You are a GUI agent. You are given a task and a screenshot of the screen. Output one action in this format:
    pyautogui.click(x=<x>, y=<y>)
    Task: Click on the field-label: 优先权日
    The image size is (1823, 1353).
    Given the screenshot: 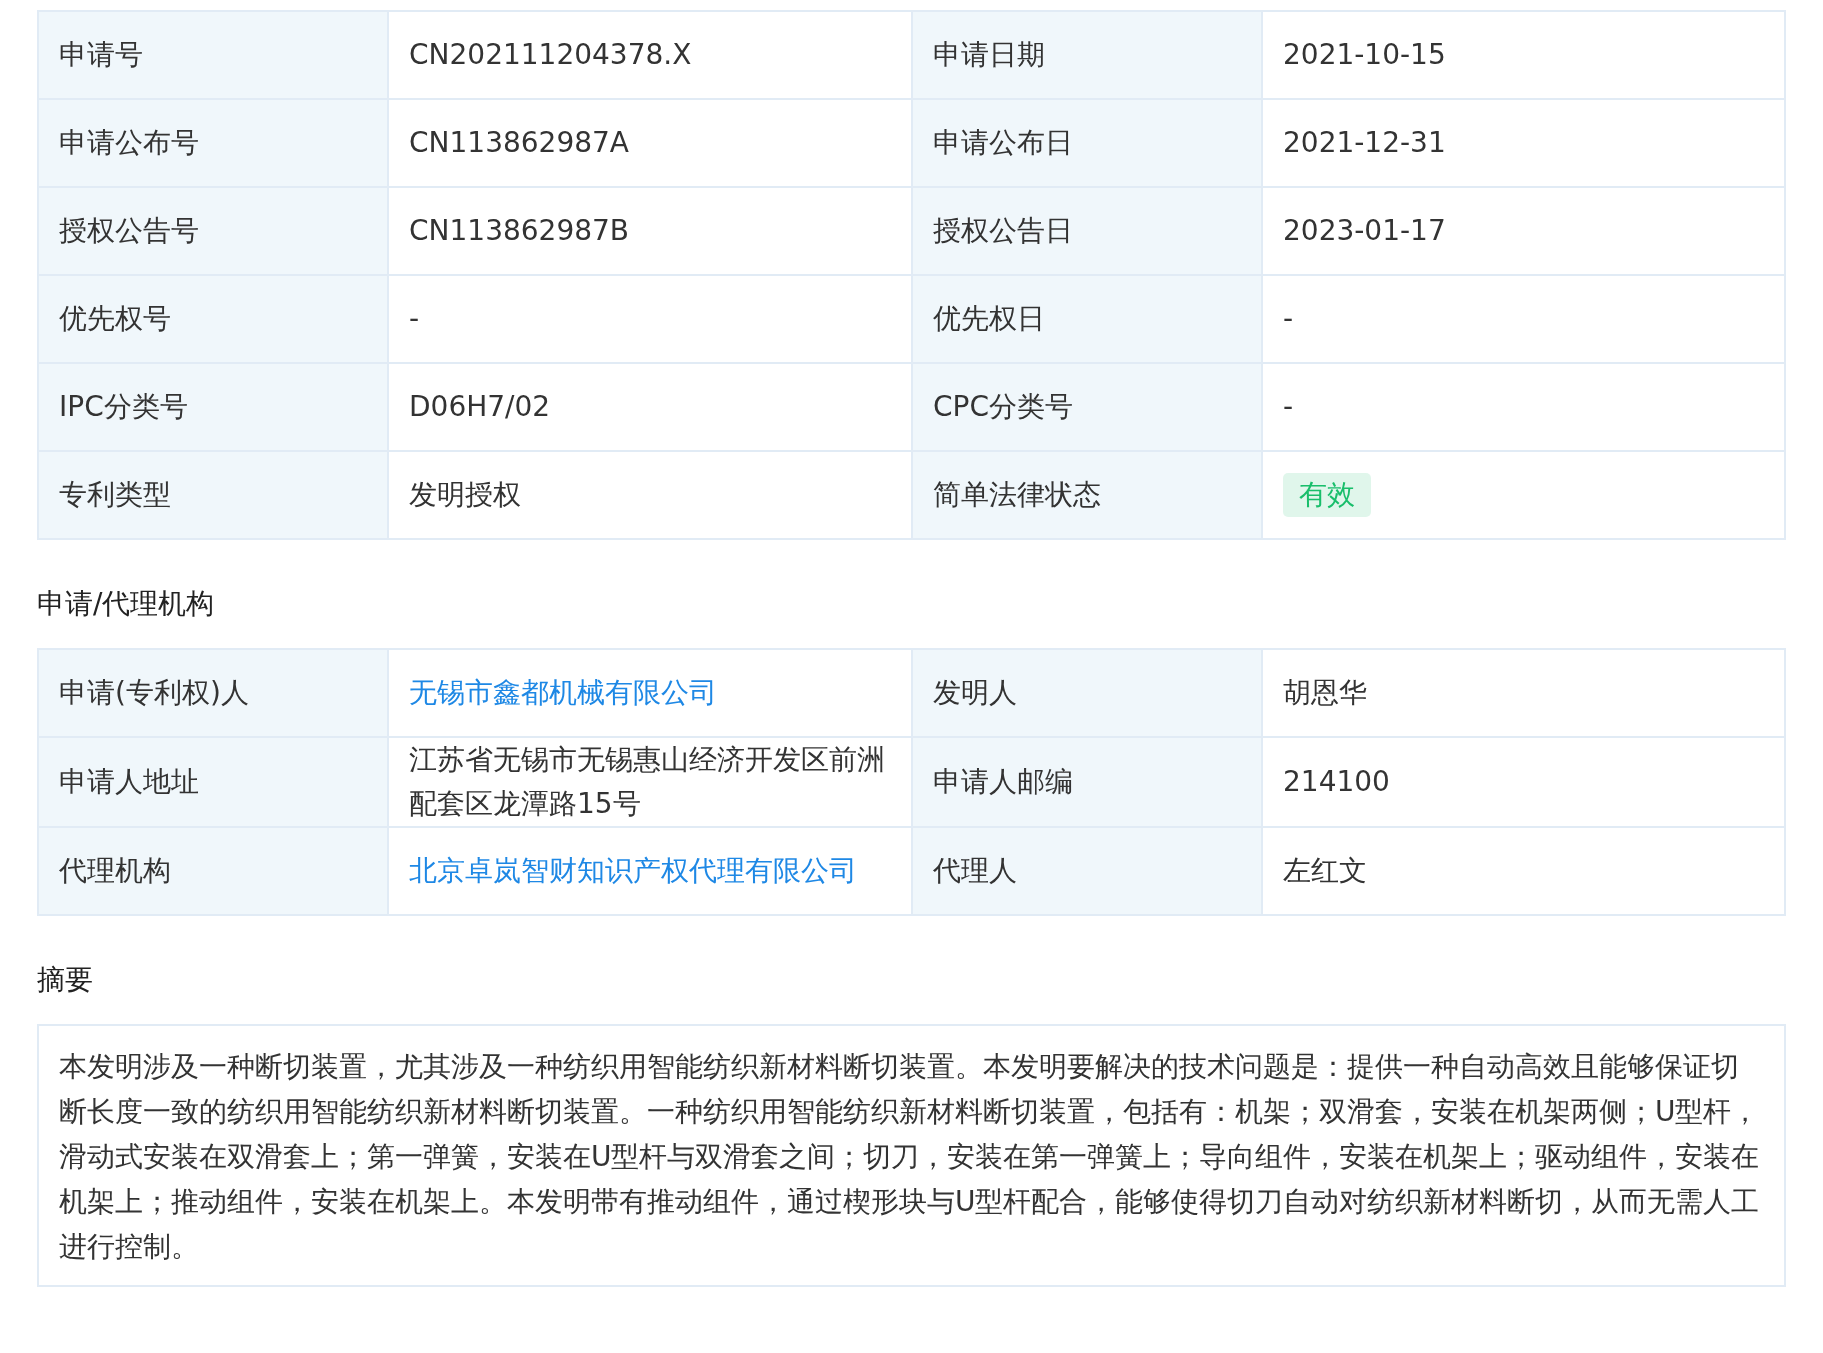 What is the action you would take?
    pyautogui.click(x=1087, y=319)
    